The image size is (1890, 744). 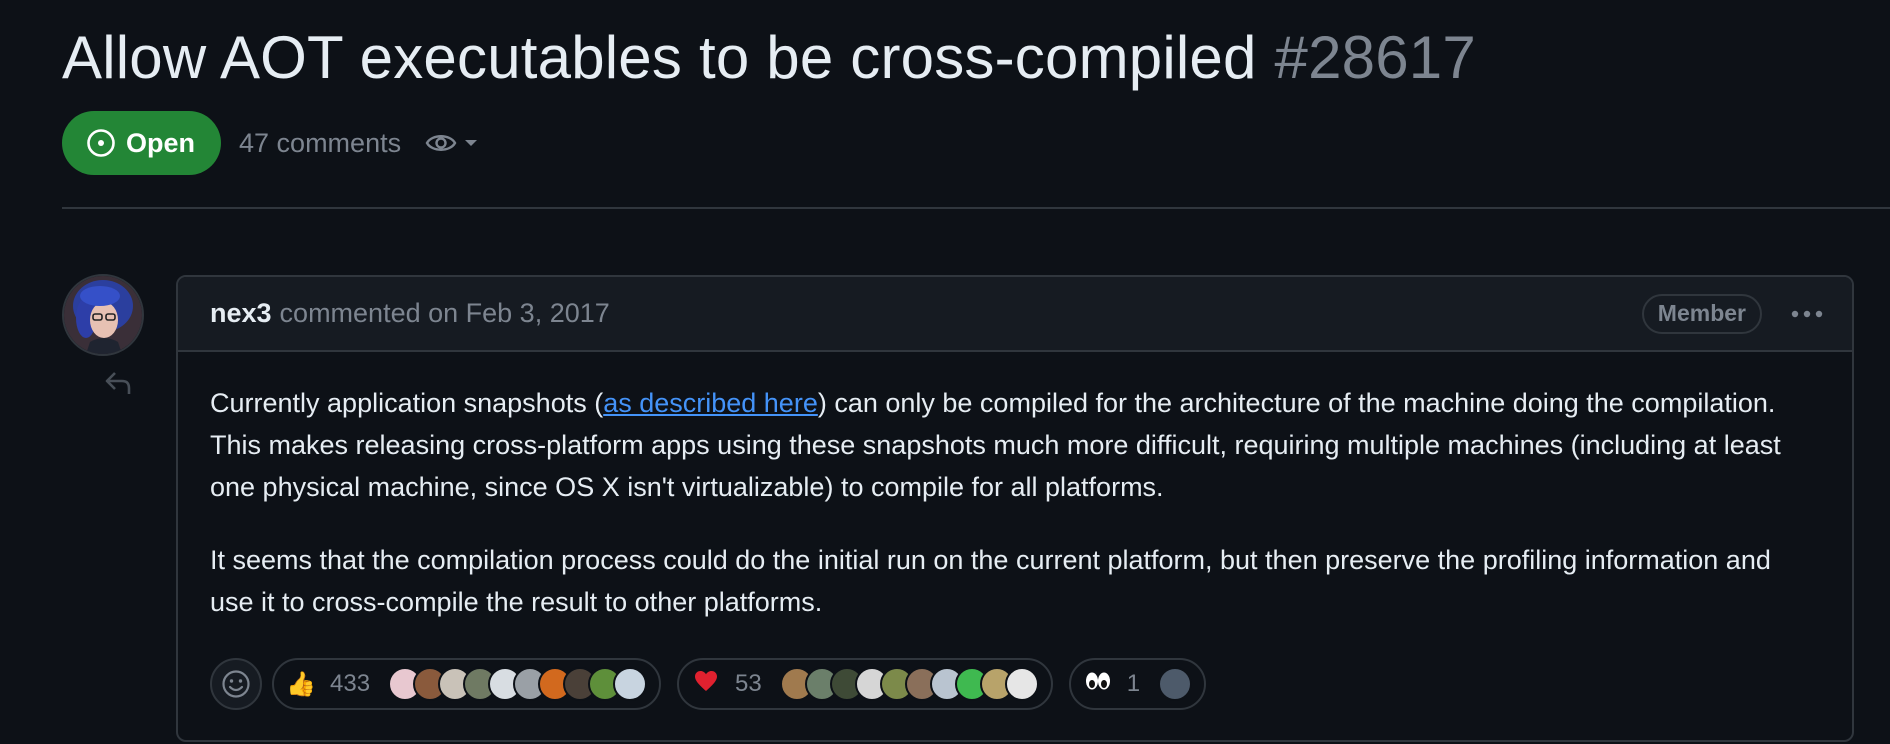 I want to click on reaction-count: 433, so click(x=350, y=683).